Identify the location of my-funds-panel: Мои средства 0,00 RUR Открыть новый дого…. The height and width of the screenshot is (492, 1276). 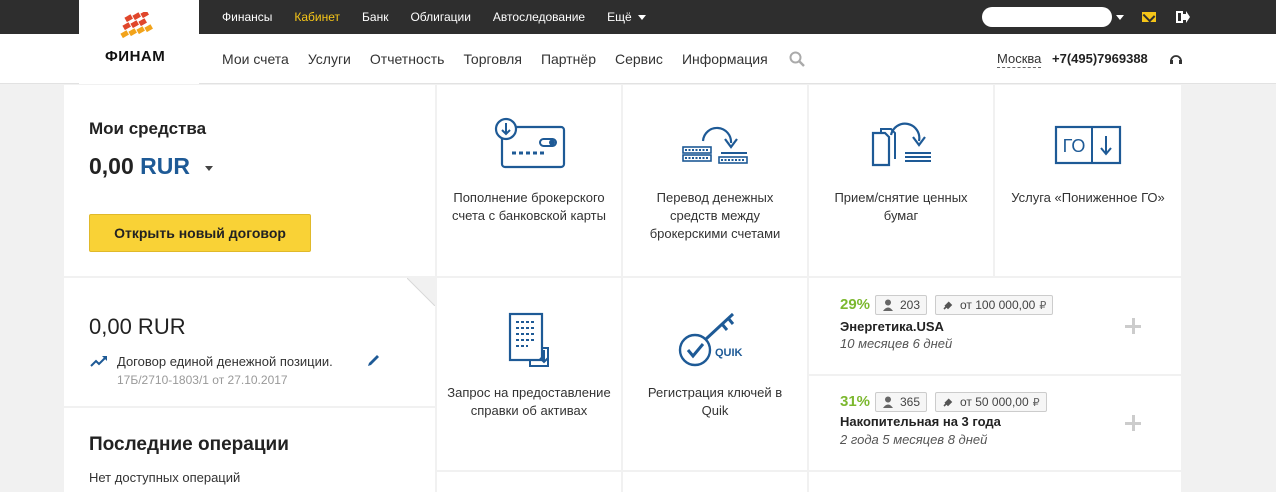
(249, 180).